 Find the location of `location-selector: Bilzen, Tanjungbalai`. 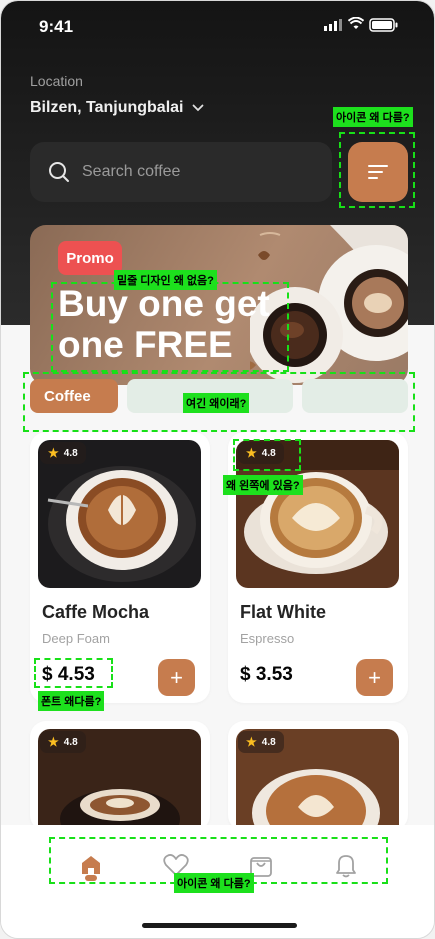

location-selector: Bilzen, Tanjungbalai is located at coordinates (117, 108).